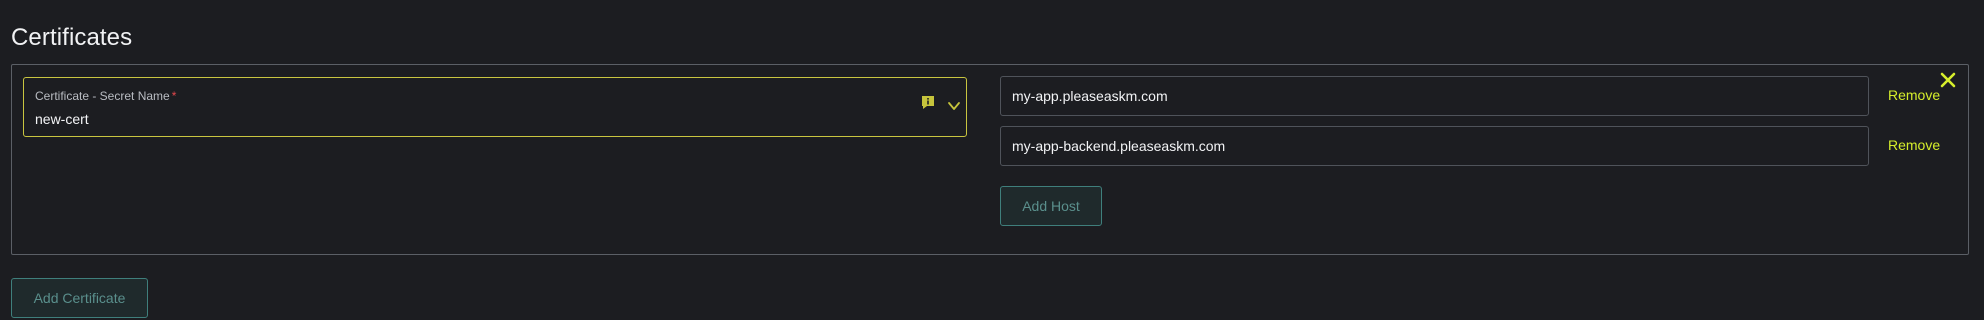  I want to click on close-icon, so click(1948, 80).